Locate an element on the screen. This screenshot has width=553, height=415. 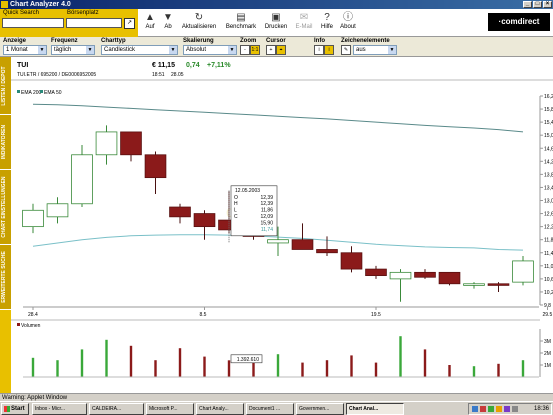
volume-tick-label: 3M is located at coordinates (547, 342).